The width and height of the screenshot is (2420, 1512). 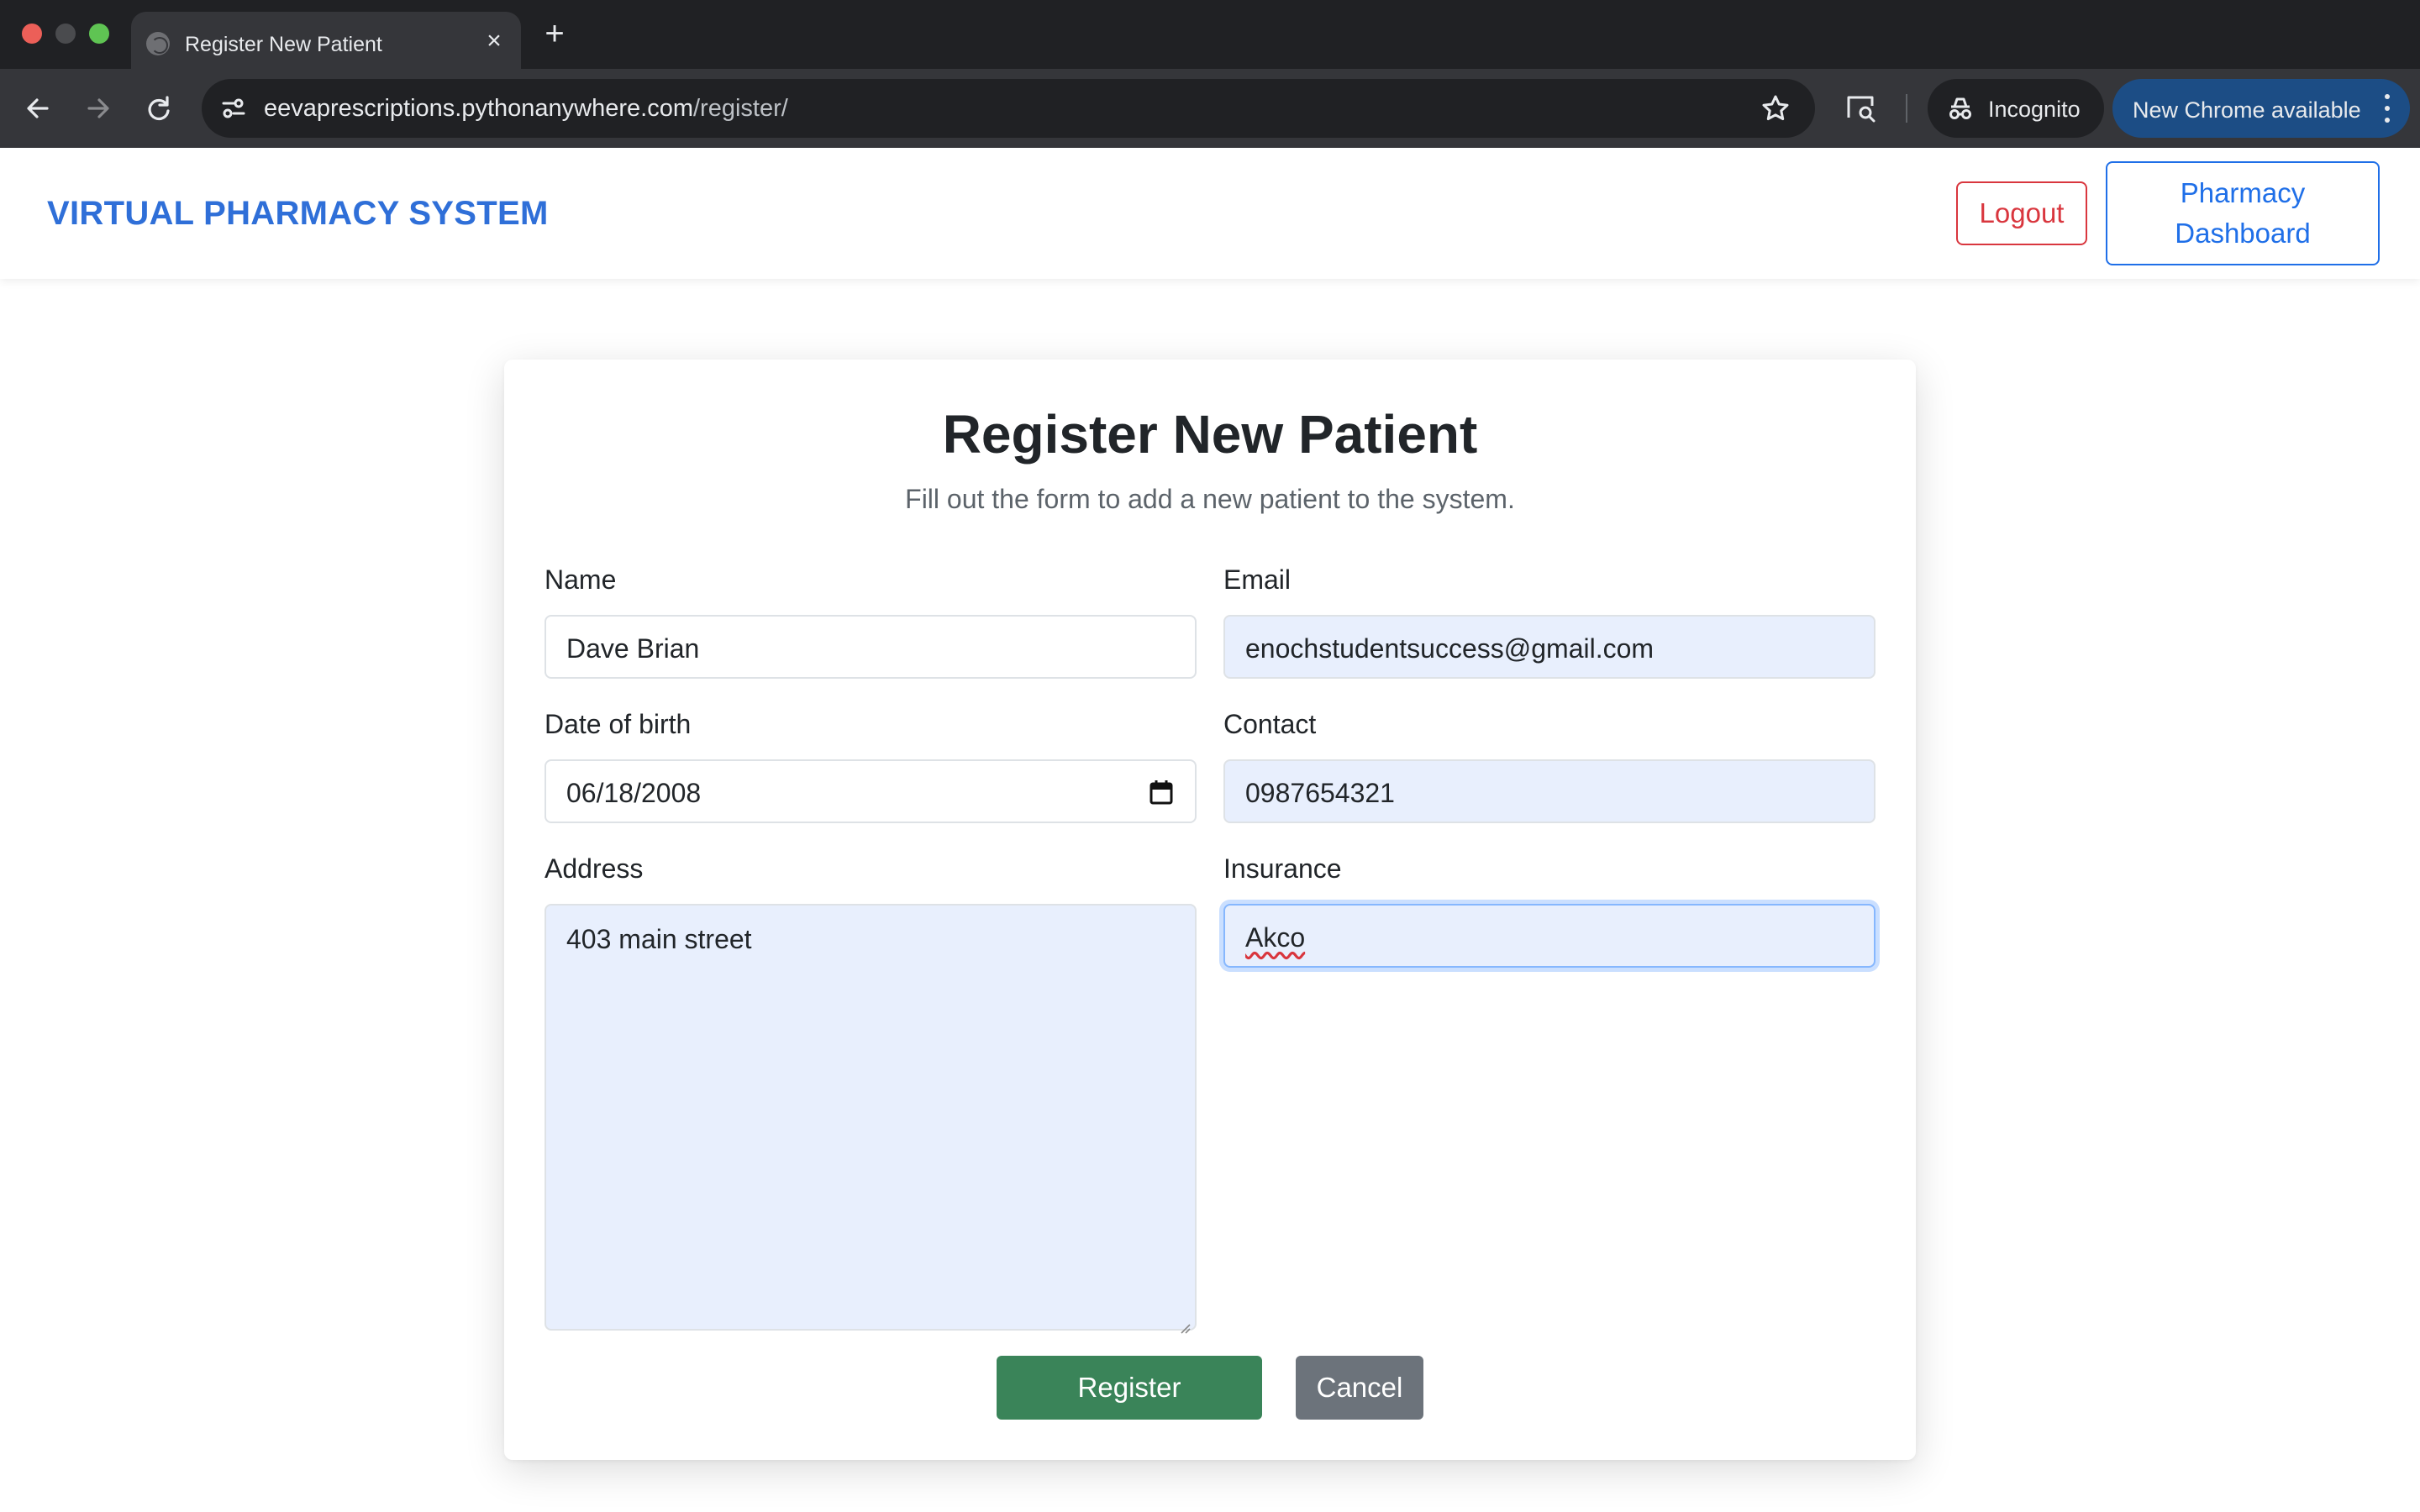 I want to click on logout-button: Logout, so click(x=2022, y=213).